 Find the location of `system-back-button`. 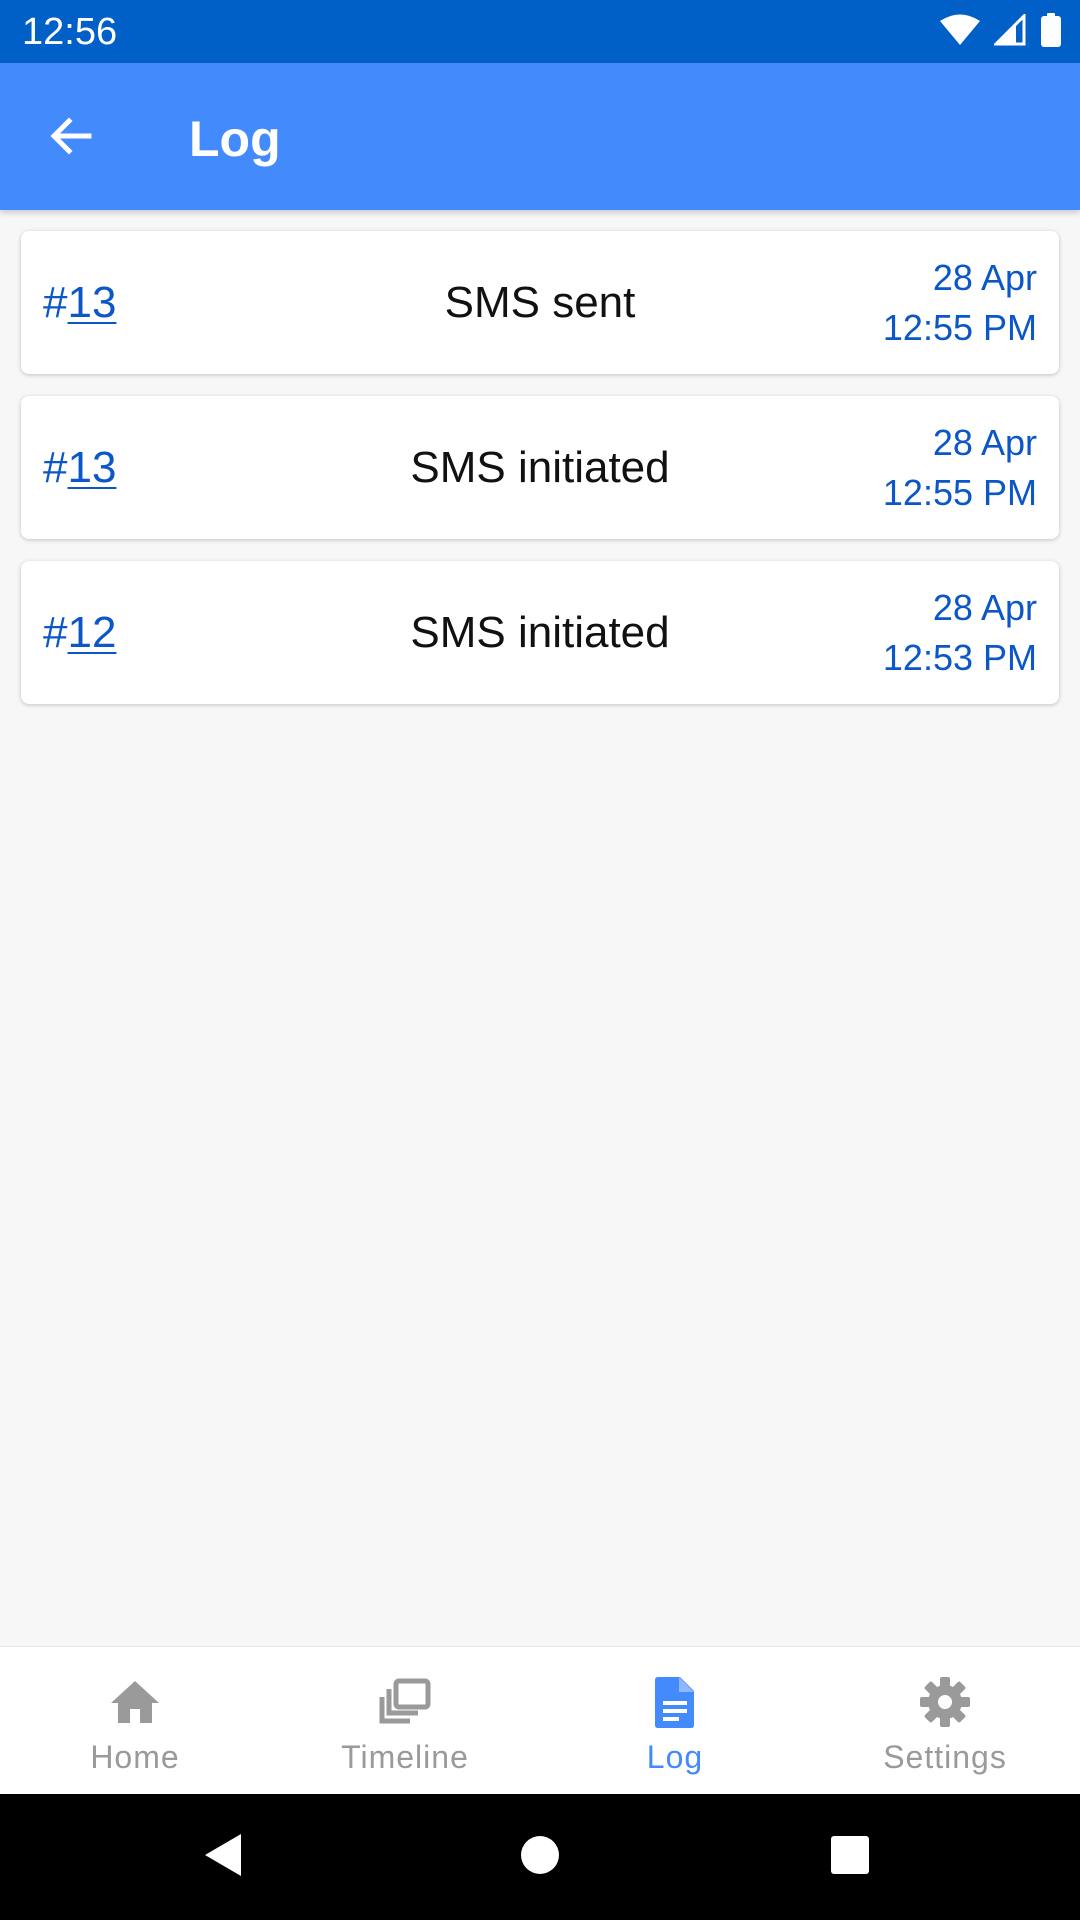

system-back-button is located at coordinates (224, 1857).